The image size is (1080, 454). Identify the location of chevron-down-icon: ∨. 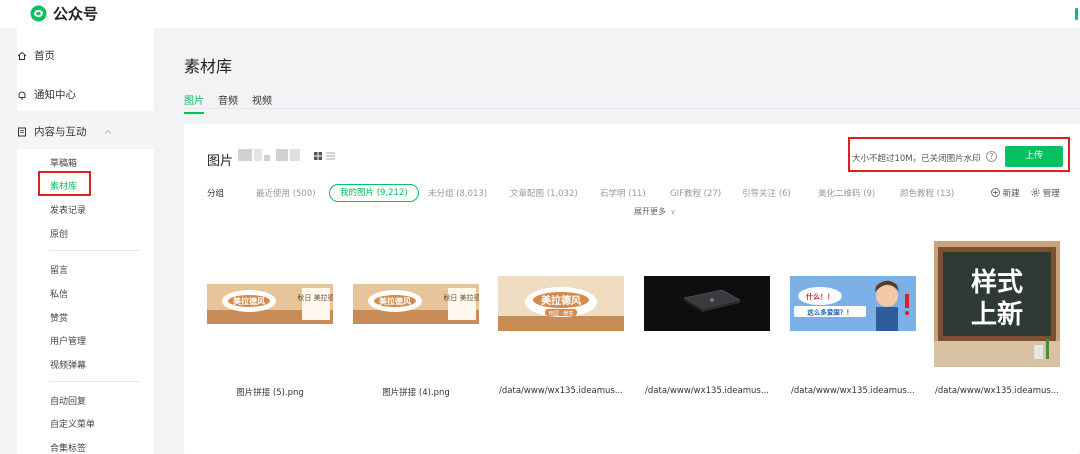
(673, 212).